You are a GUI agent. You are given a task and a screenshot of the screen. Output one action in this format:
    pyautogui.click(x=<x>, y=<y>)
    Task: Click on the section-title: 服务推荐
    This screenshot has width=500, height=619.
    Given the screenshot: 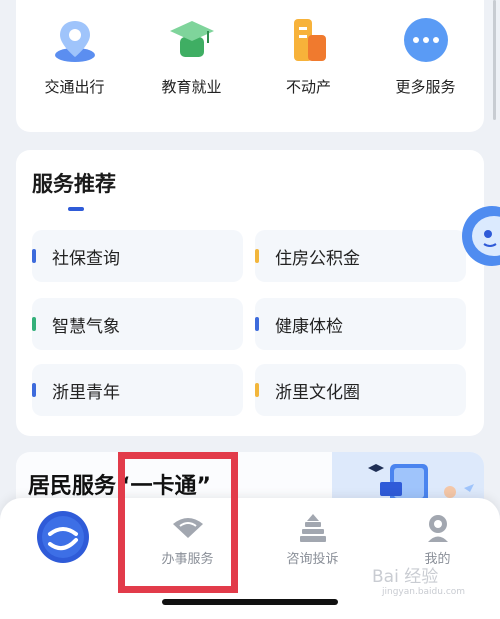 What is the action you would take?
    pyautogui.click(x=74, y=184)
    